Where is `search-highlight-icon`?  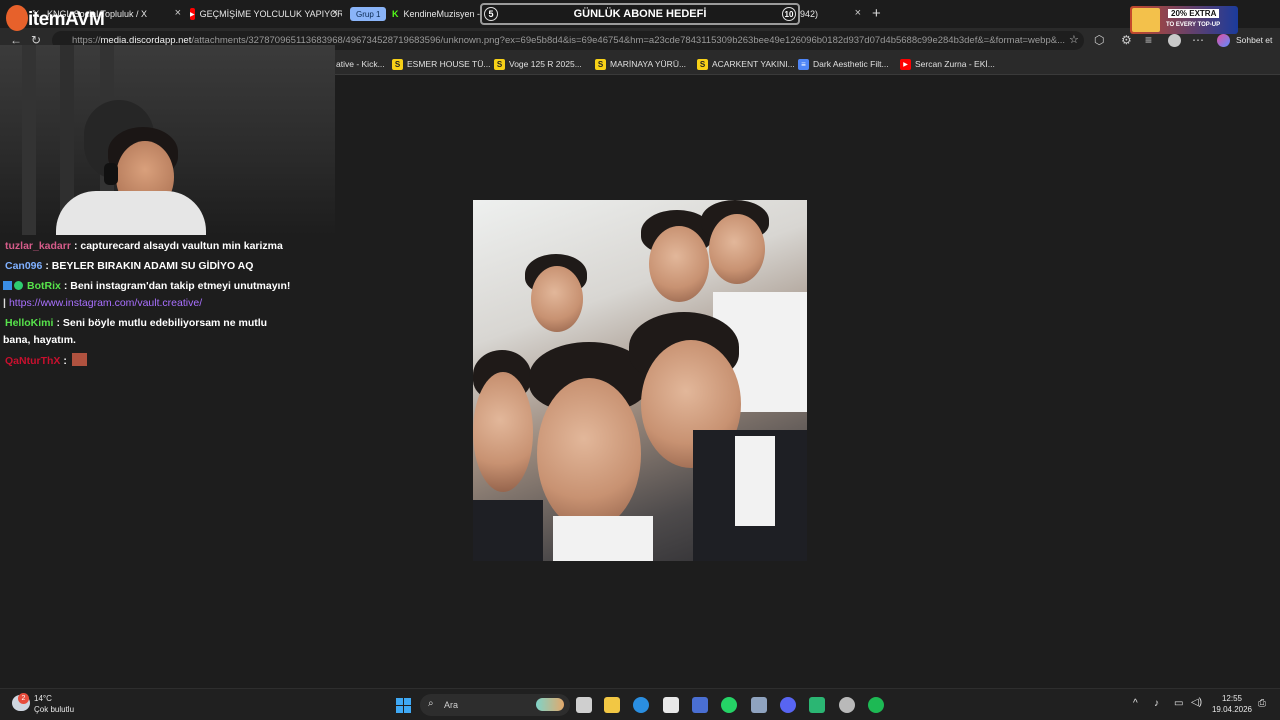 search-highlight-icon is located at coordinates (550, 704).